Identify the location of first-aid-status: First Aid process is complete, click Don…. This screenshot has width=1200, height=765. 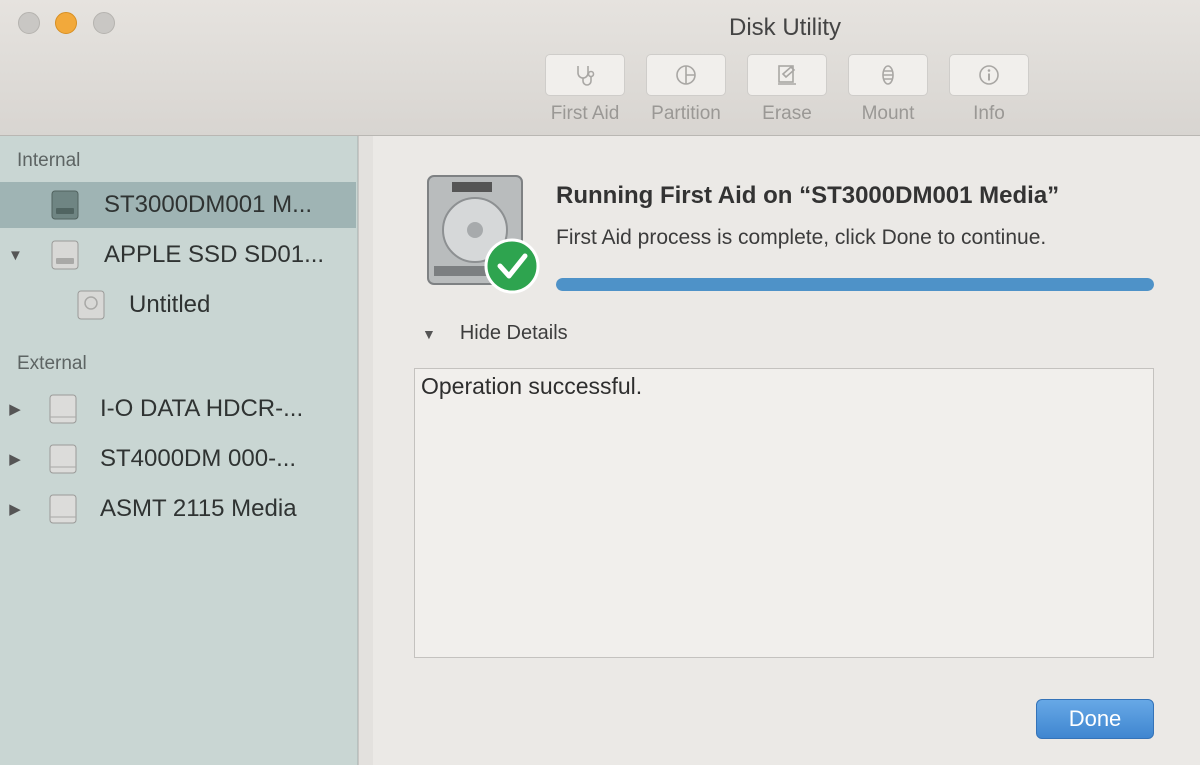
(801, 237).